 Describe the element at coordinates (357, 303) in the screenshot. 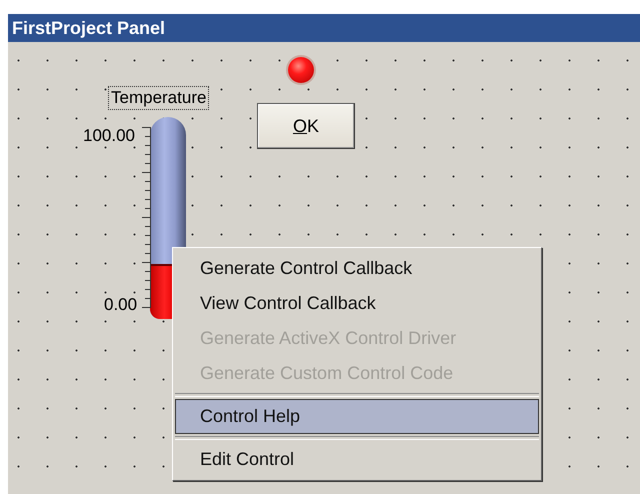

I see `menu-item: View Control Callback` at that location.